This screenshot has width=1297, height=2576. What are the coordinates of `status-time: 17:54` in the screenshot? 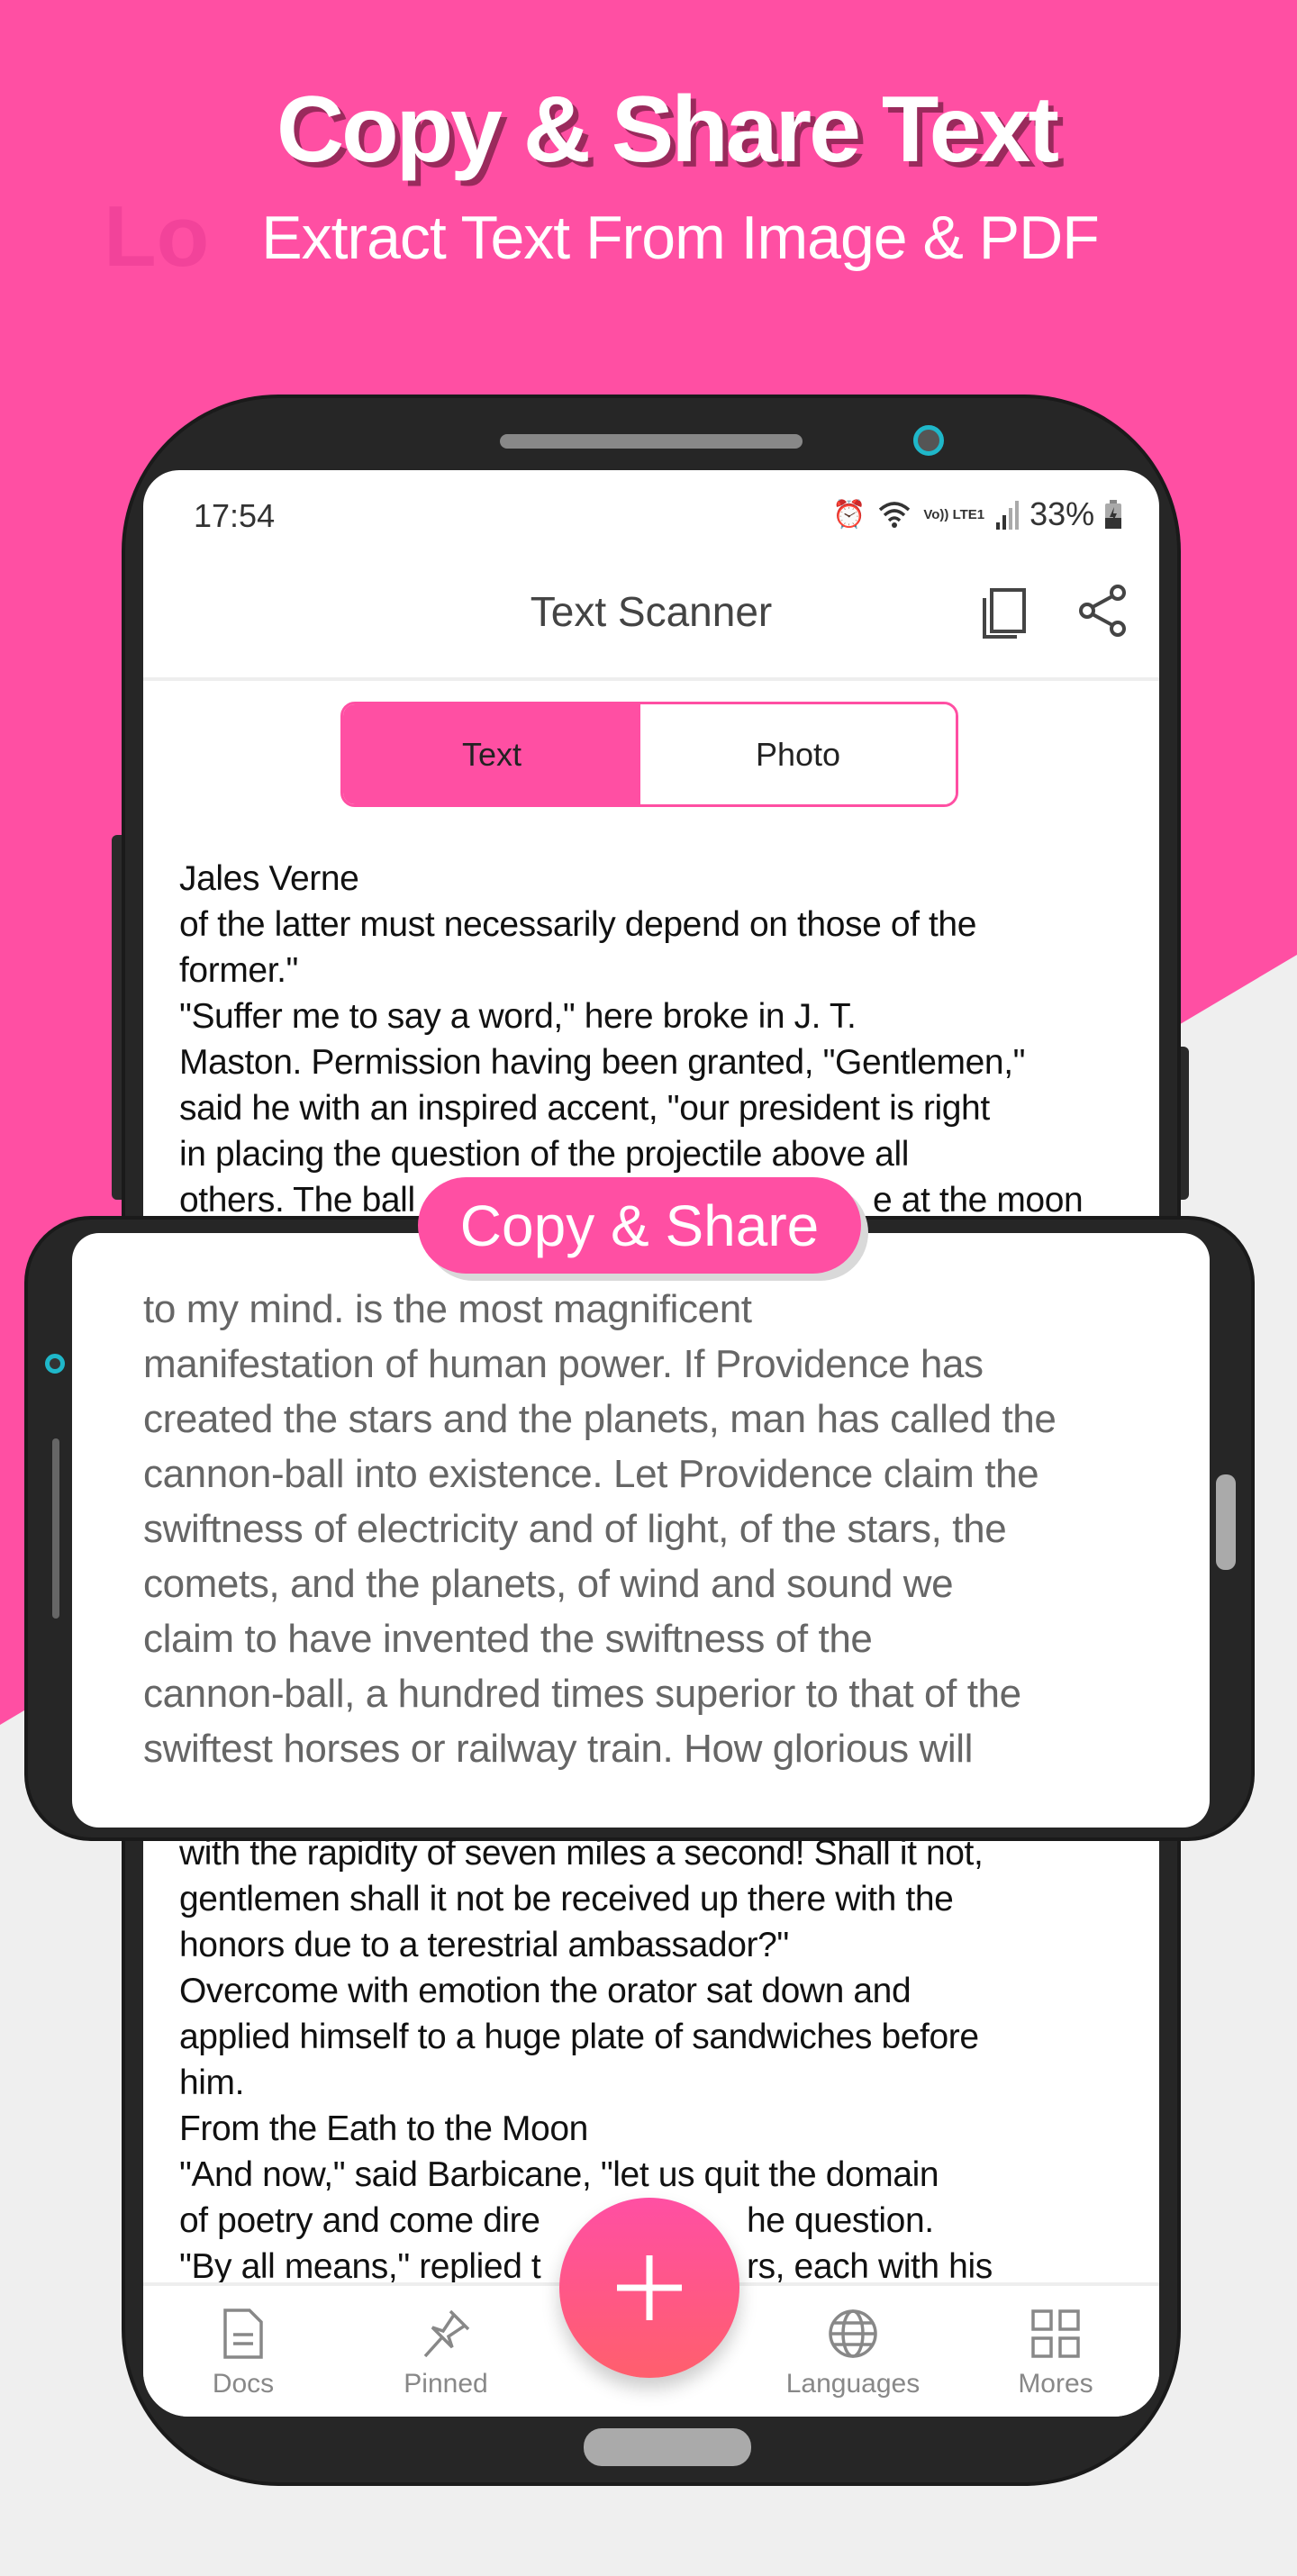 It's located at (235, 515).